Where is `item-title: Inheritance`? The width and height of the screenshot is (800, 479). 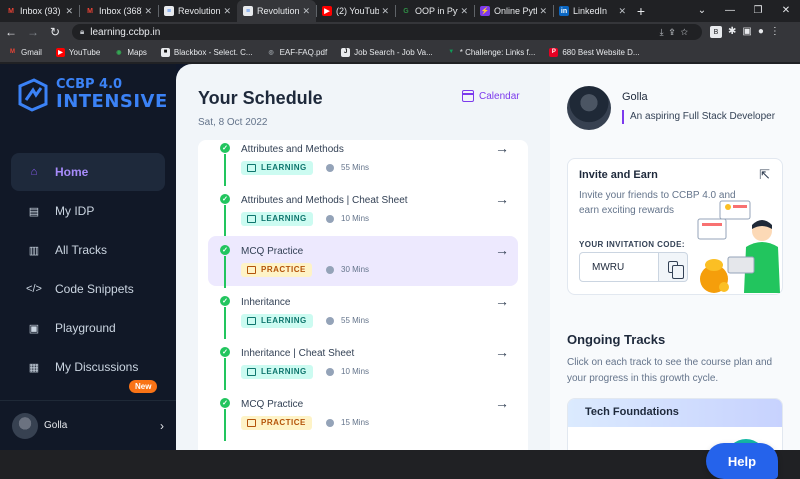 item-title: Inheritance is located at coordinates (266, 302).